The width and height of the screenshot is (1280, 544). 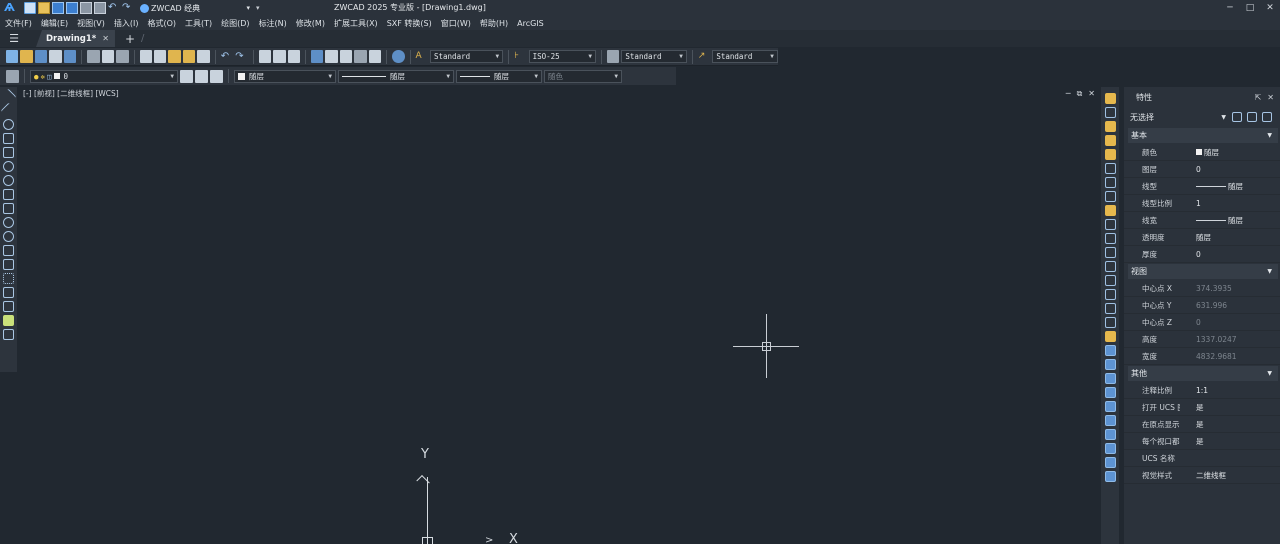 What do you see at coordinates (499, 76) in the screenshot?
I see `lineweight-combo: 随层 ▼` at bounding box center [499, 76].